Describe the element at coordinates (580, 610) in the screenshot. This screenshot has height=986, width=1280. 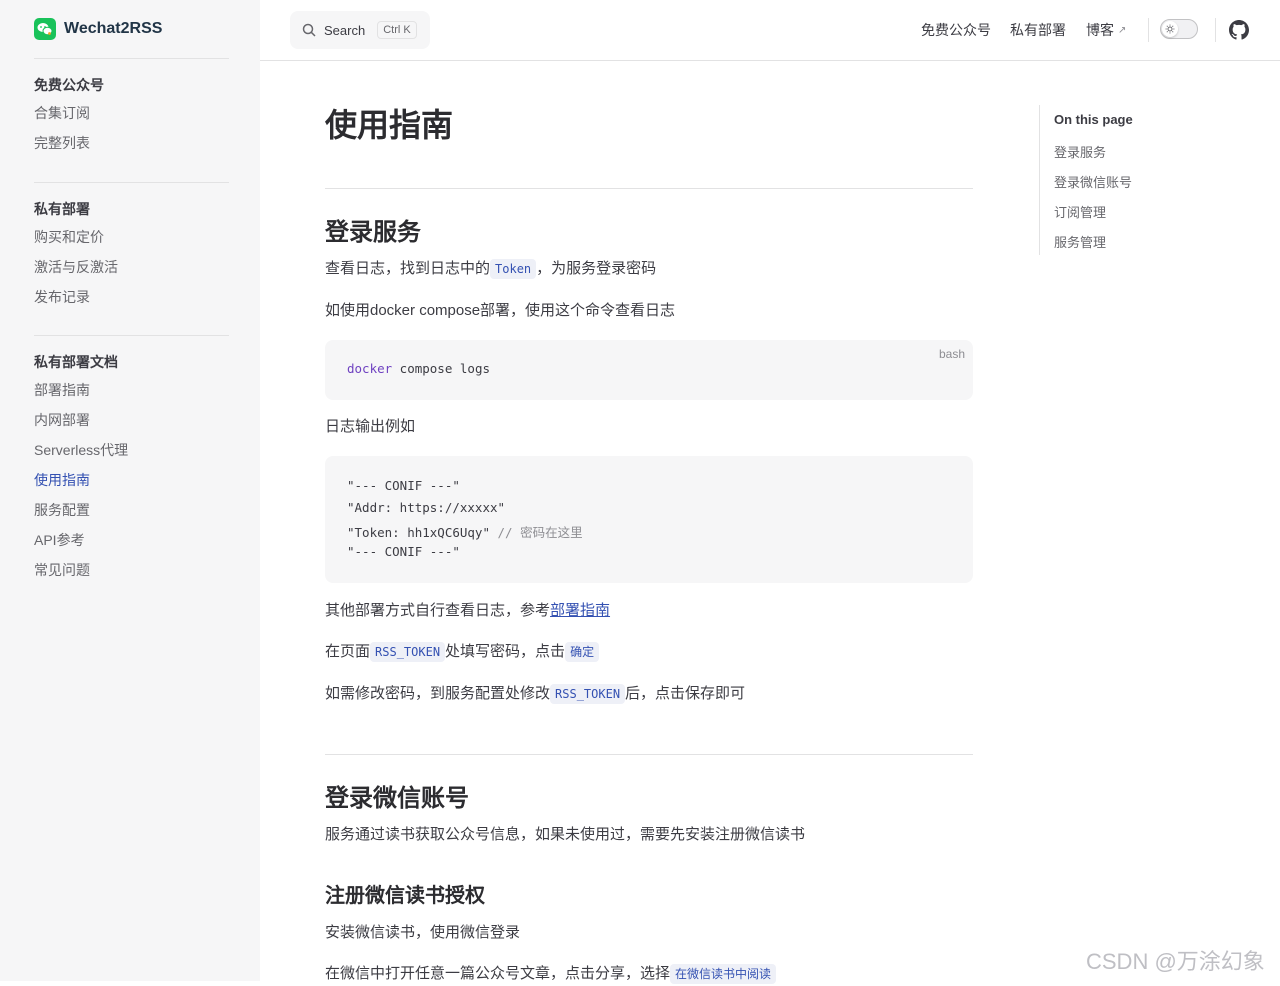
I see `deploy-guide-link: 部署指南` at that location.